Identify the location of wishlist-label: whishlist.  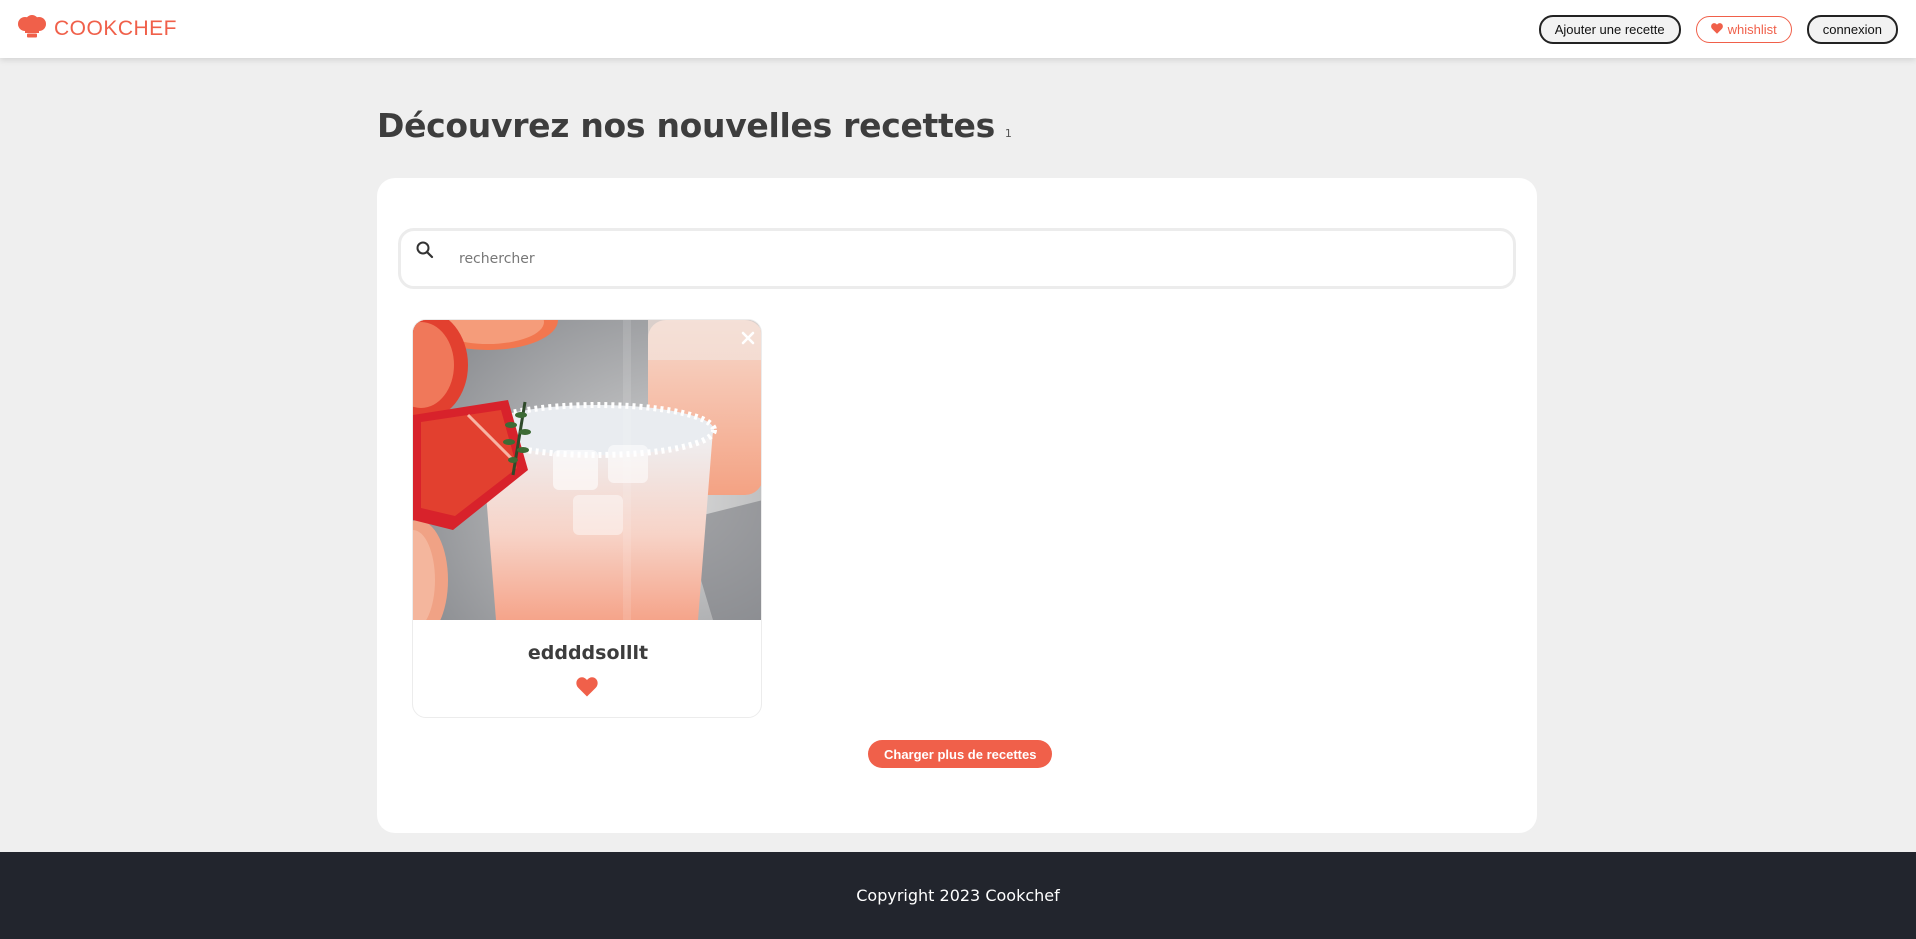
(1752, 29).